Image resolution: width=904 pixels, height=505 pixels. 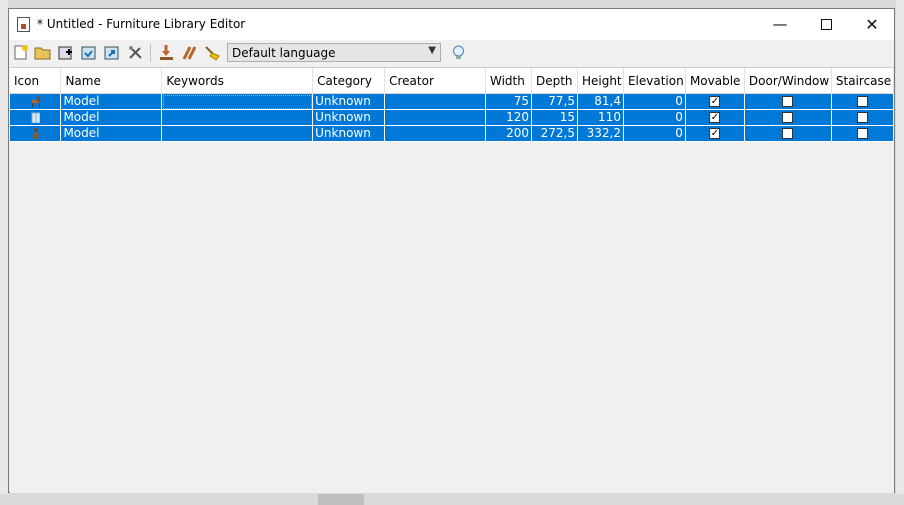 What do you see at coordinates (135, 52) in the screenshot?
I see `preferences-icon` at bounding box center [135, 52].